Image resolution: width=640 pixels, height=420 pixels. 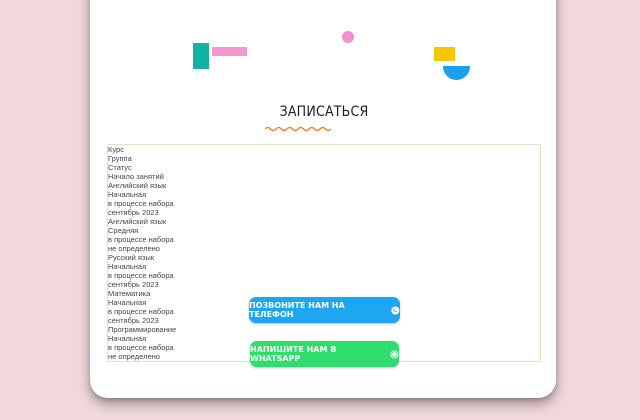 I want to click on decorative-pink-dot, so click(x=348, y=37).